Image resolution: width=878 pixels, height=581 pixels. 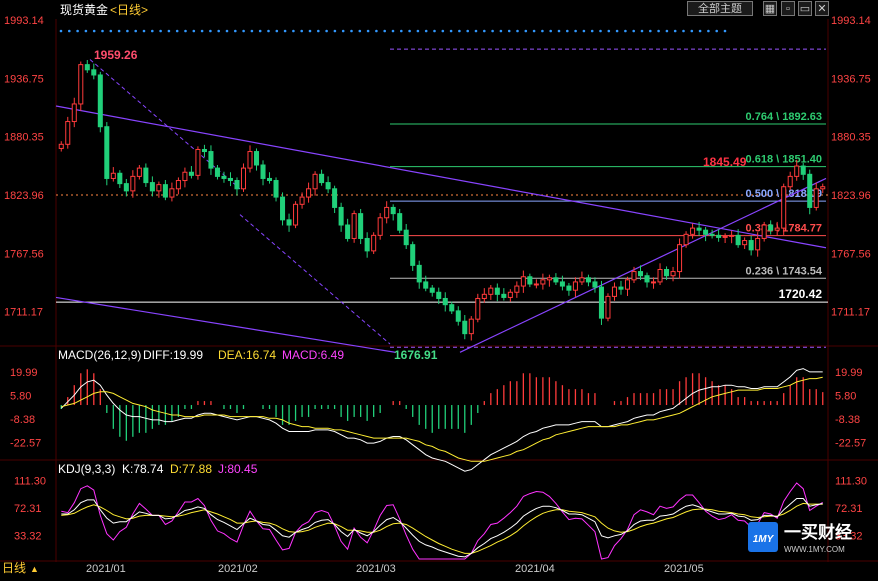 I want to click on macd-label: MACD(26,12,9), so click(x=99, y=355).